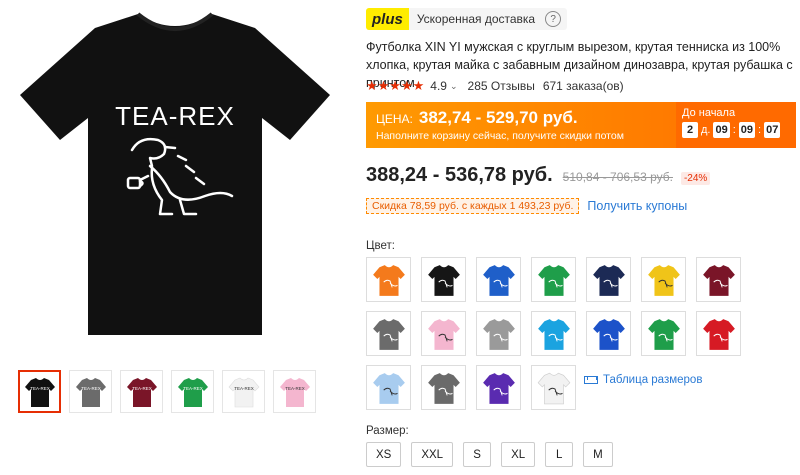 Image resolution: width=800 pixels, height=475 pixels. I want to click on get-coupons-link: Получить купоны, so click(637, 206).